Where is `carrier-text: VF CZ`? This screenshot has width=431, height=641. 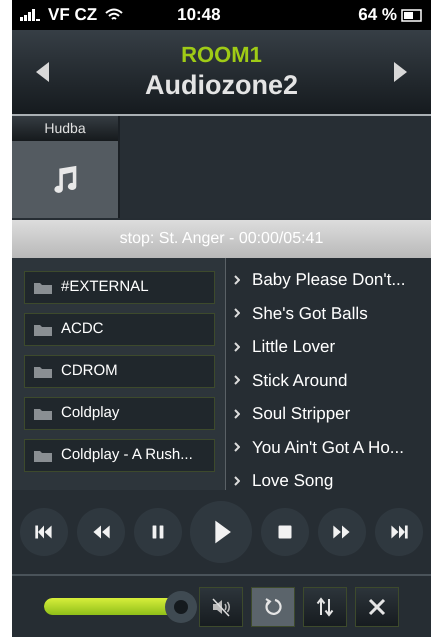 carrier-text: VF CZ is located at coordinates (73, 15).